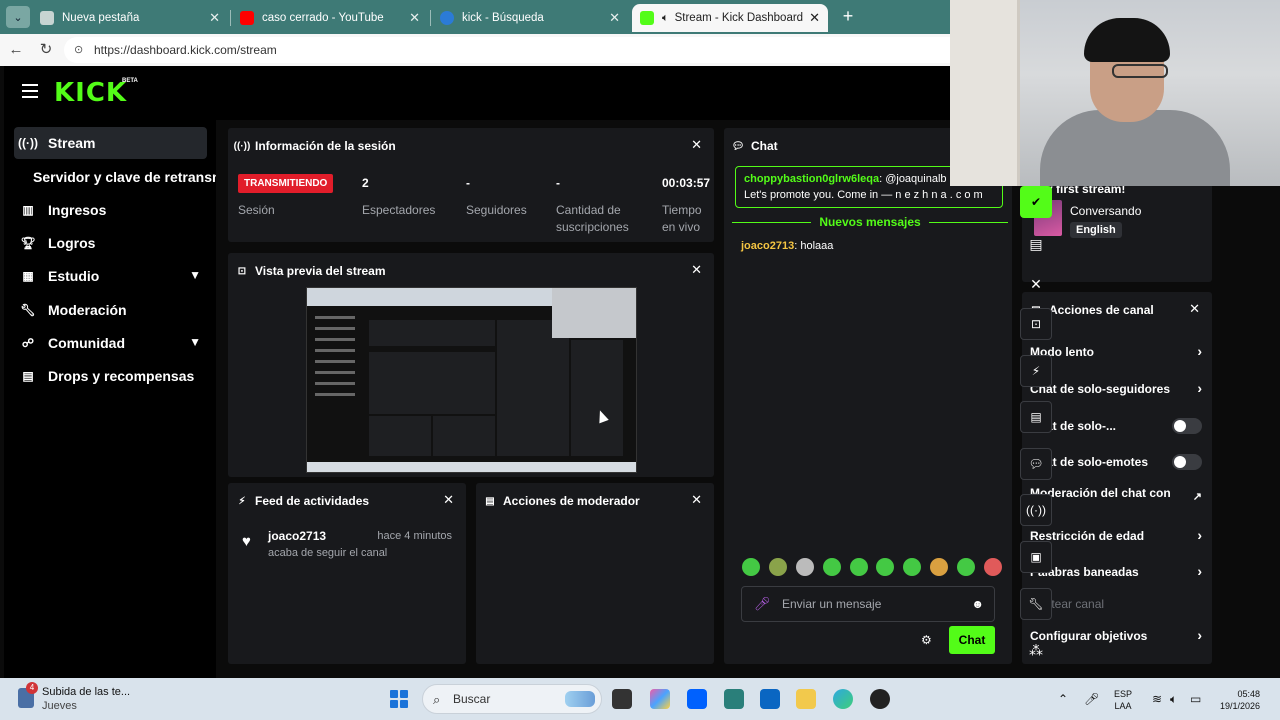  What do you see at coordinates (1197, 496) in the screenshot?
I see `external-link-icon: ↗` at bounding box center [1197, 496].